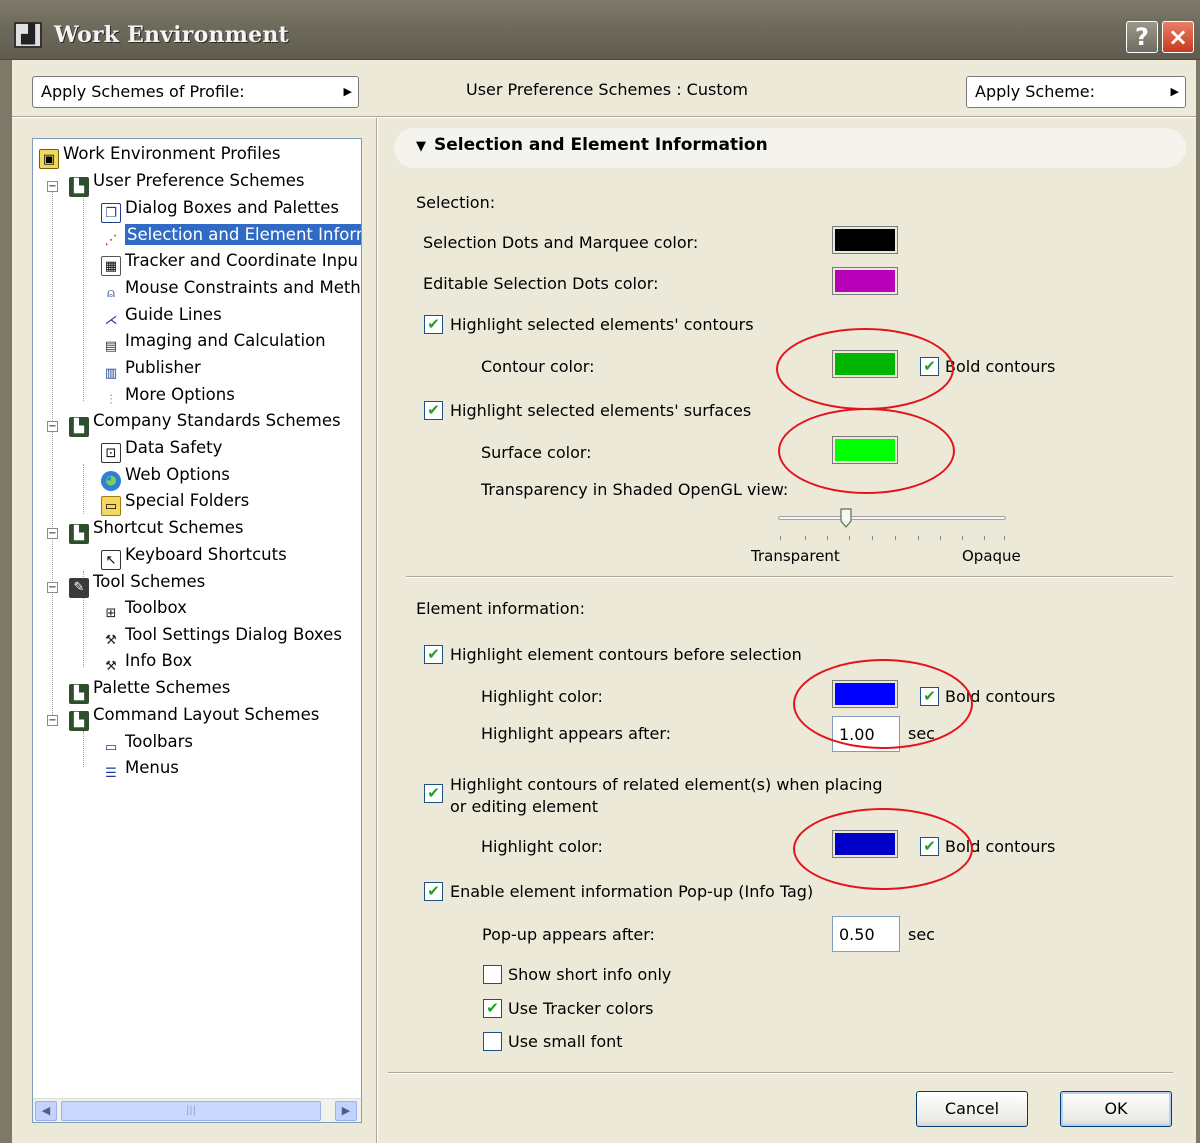  I want to click on dialog-palettes-icon: ❐, so click(111, 213).